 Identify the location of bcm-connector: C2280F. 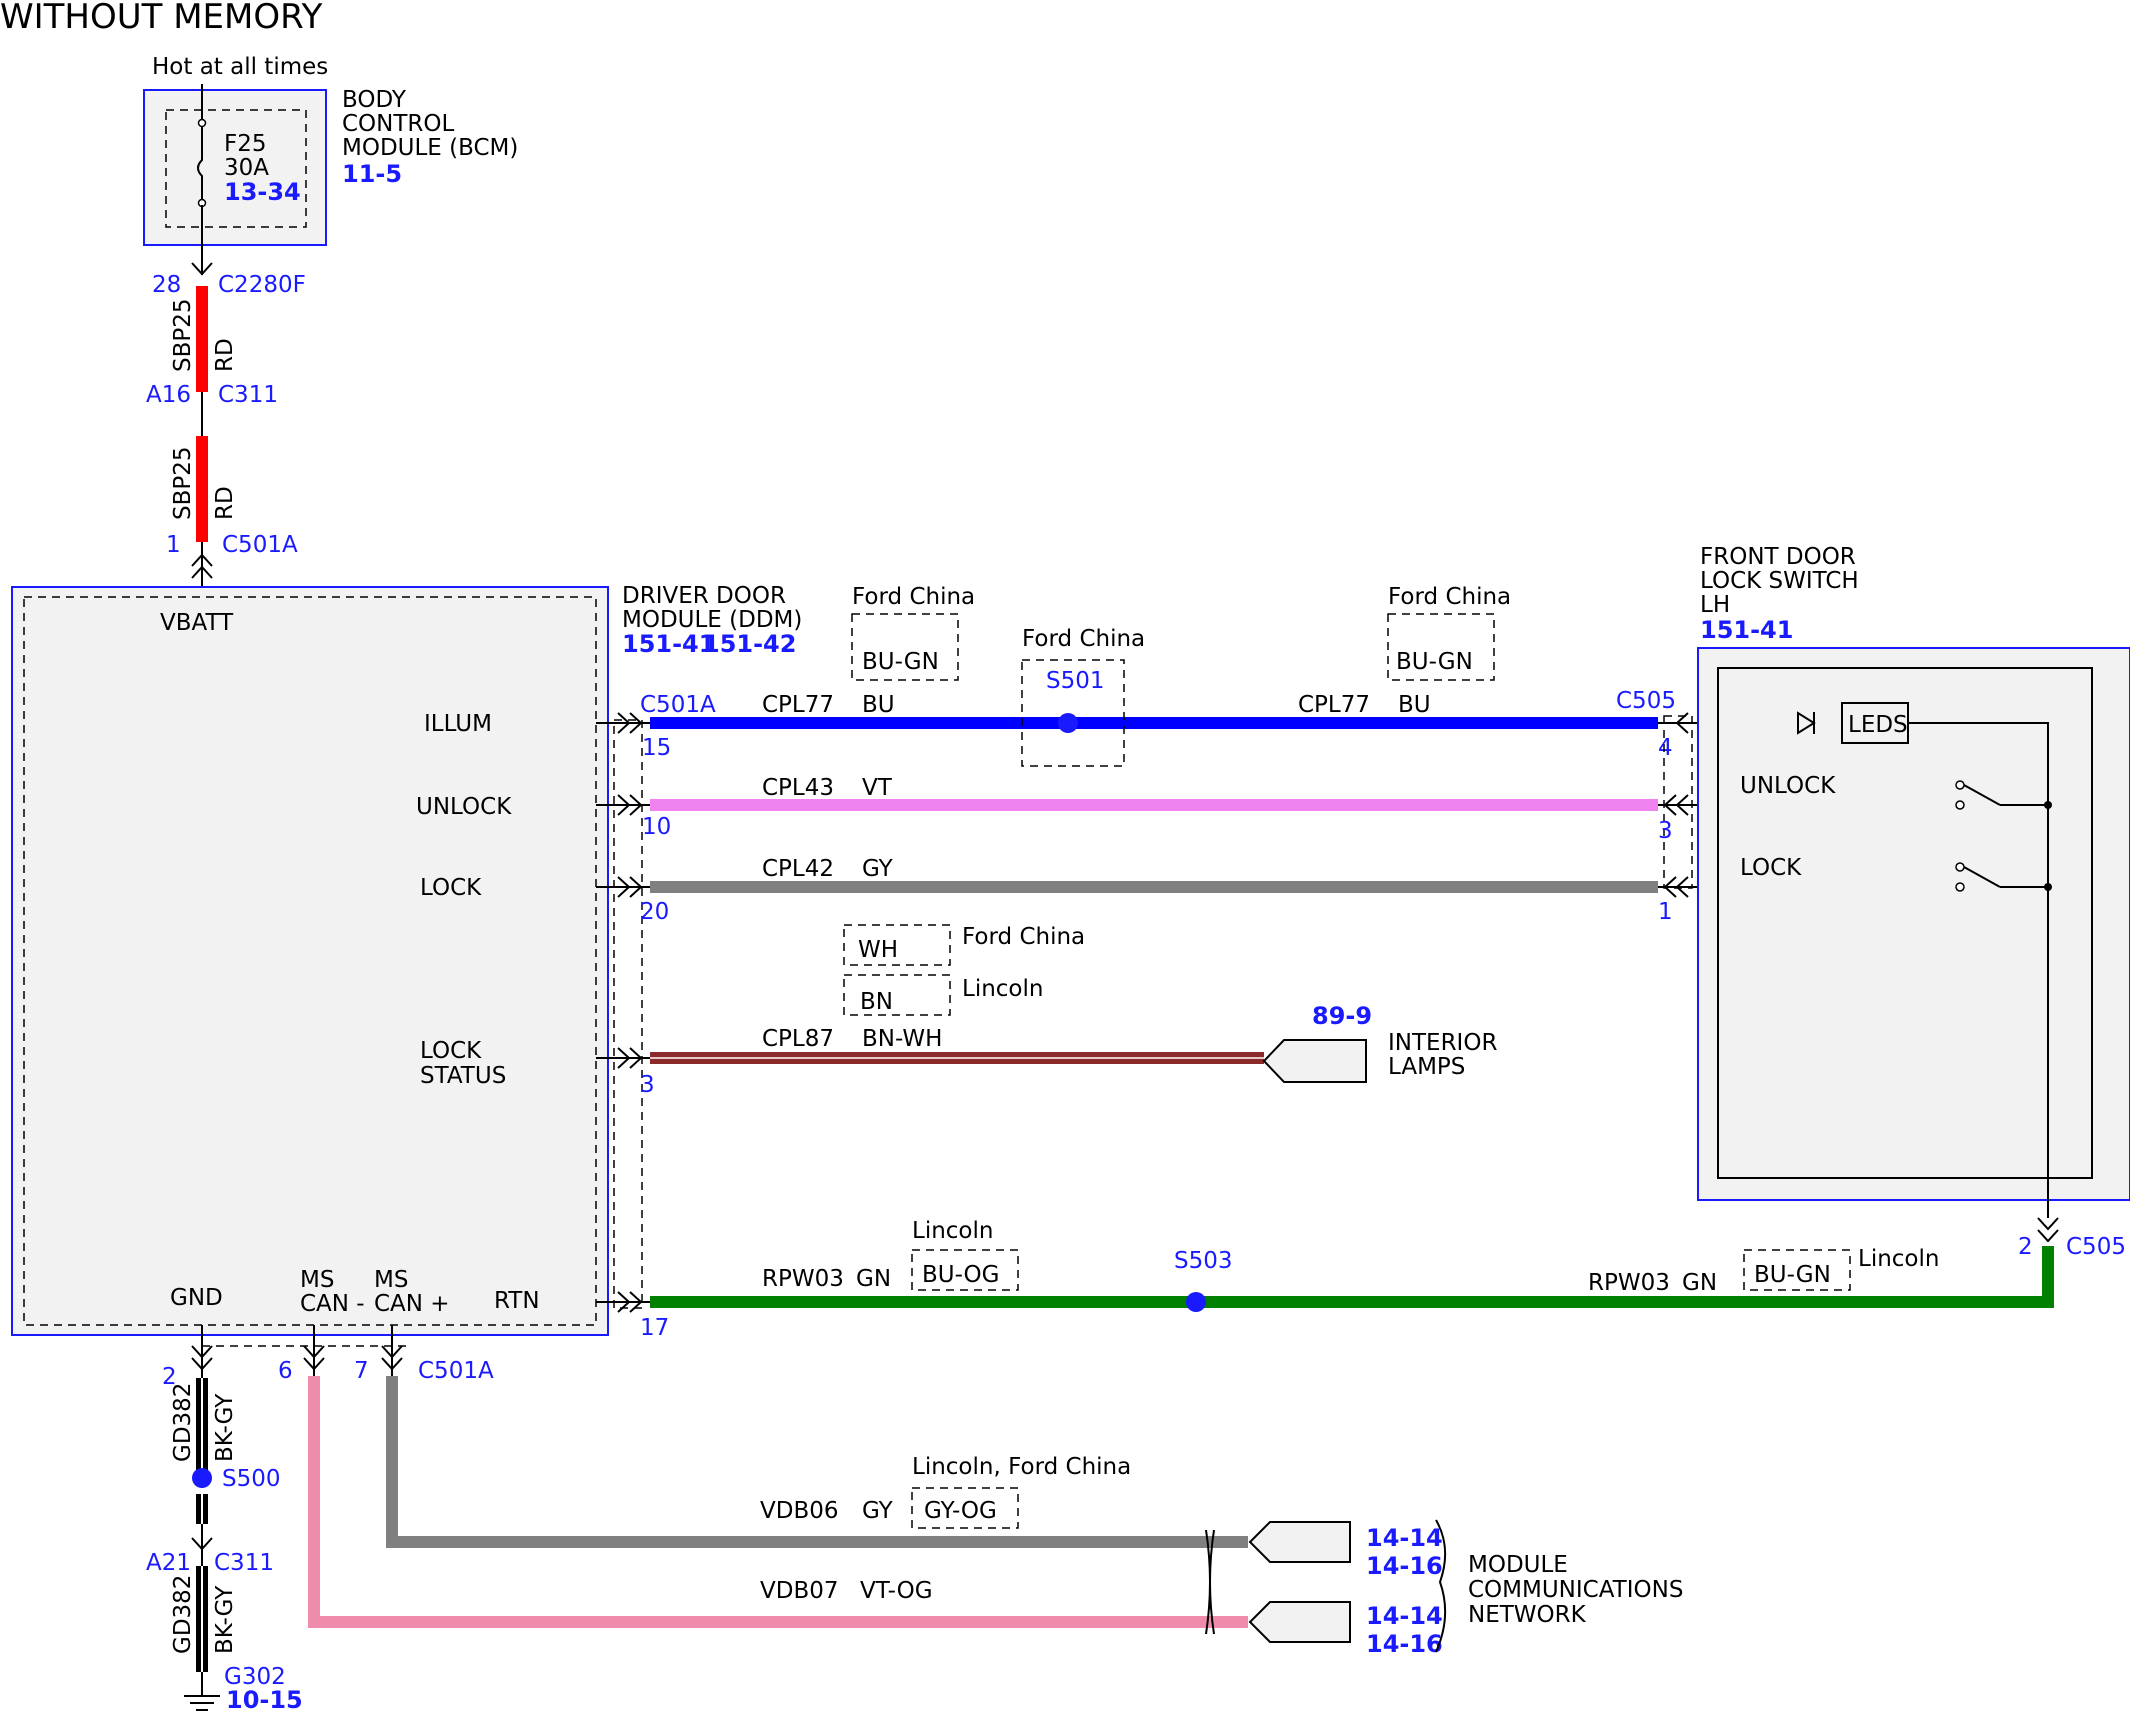
(262, 285).